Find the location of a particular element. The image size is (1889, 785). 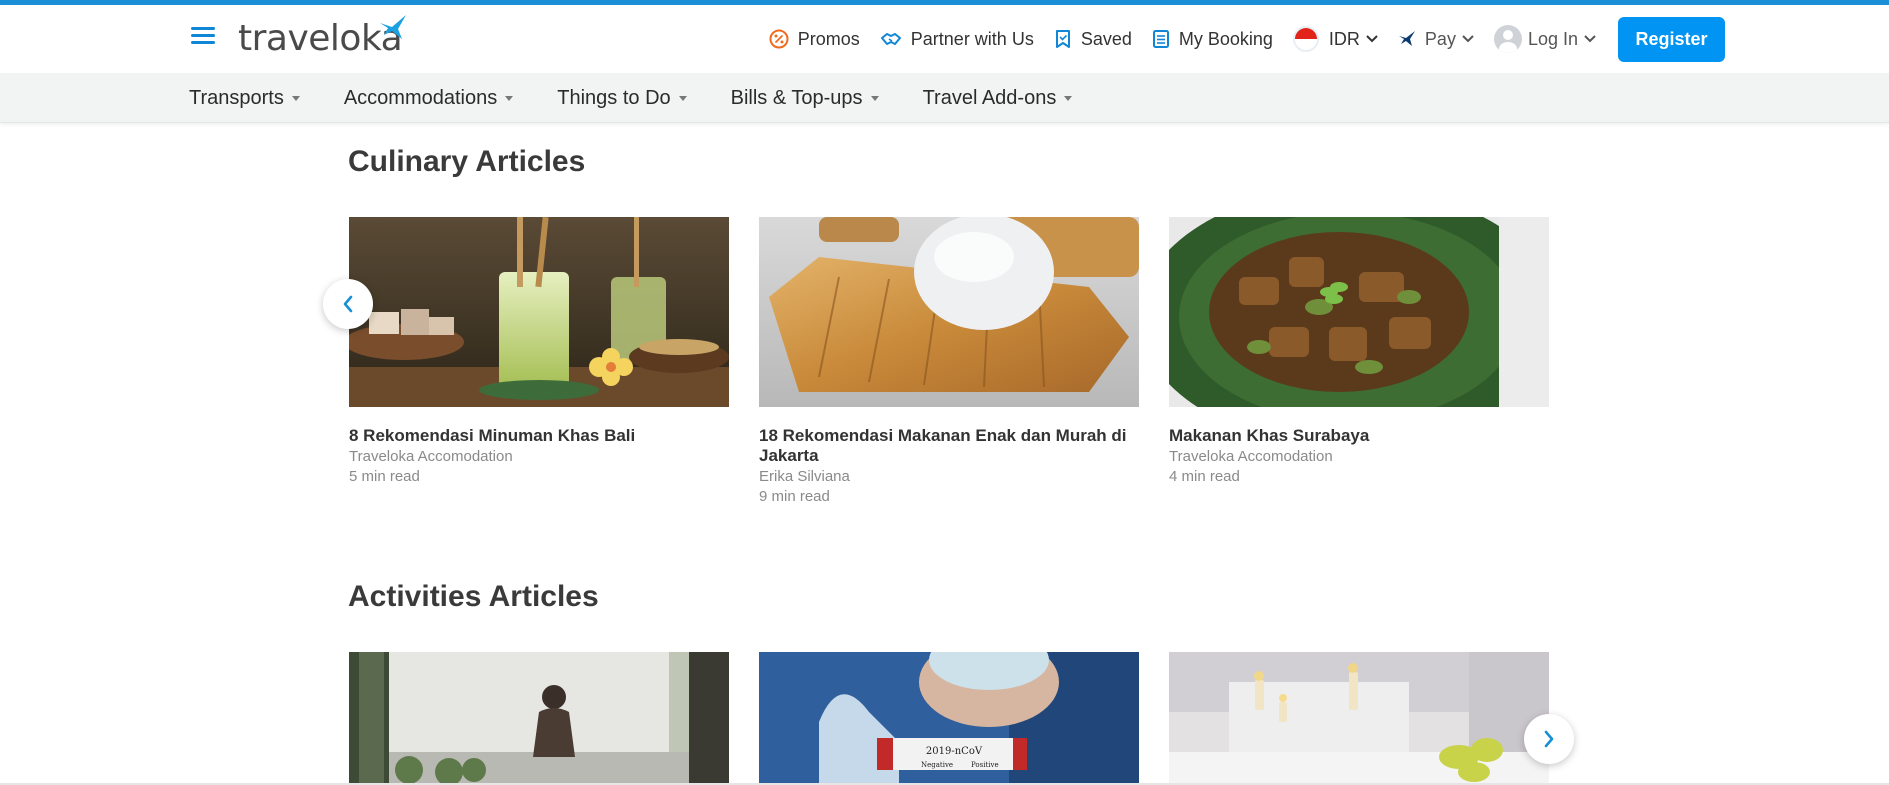

subnav-item-things-to-do: Things to Do is located at coordinates (622, 98).